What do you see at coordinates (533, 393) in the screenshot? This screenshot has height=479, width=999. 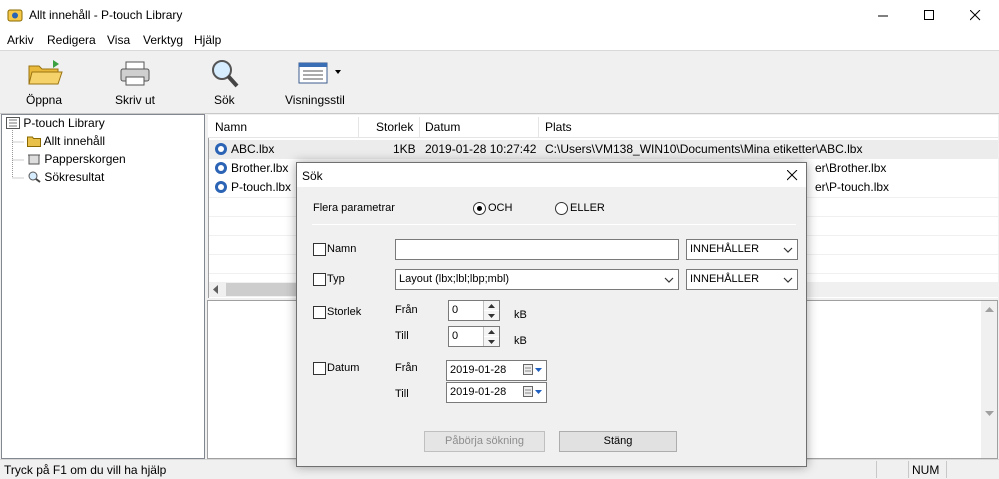 I see `calendar-icon` at bounding box center [533, 393].